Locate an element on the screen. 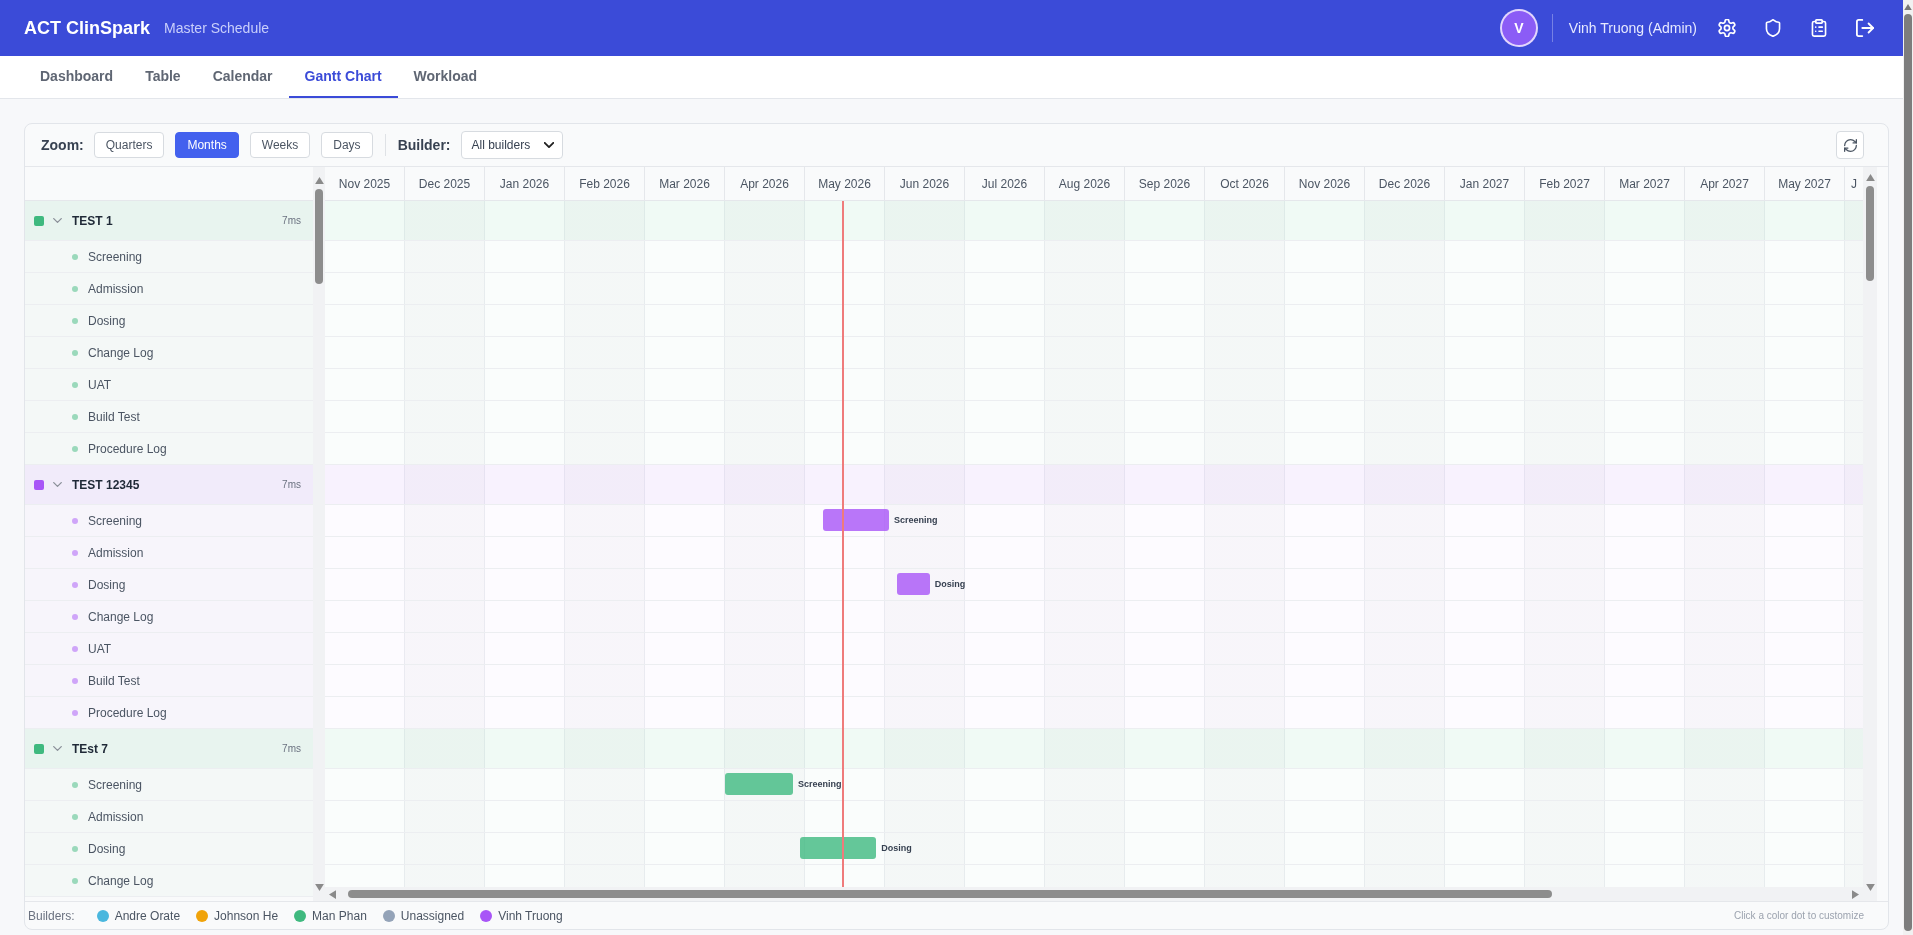 This screenshot has width=1913, height=935. month-label: Jul 2026 is located at coordinates (1004, 183).